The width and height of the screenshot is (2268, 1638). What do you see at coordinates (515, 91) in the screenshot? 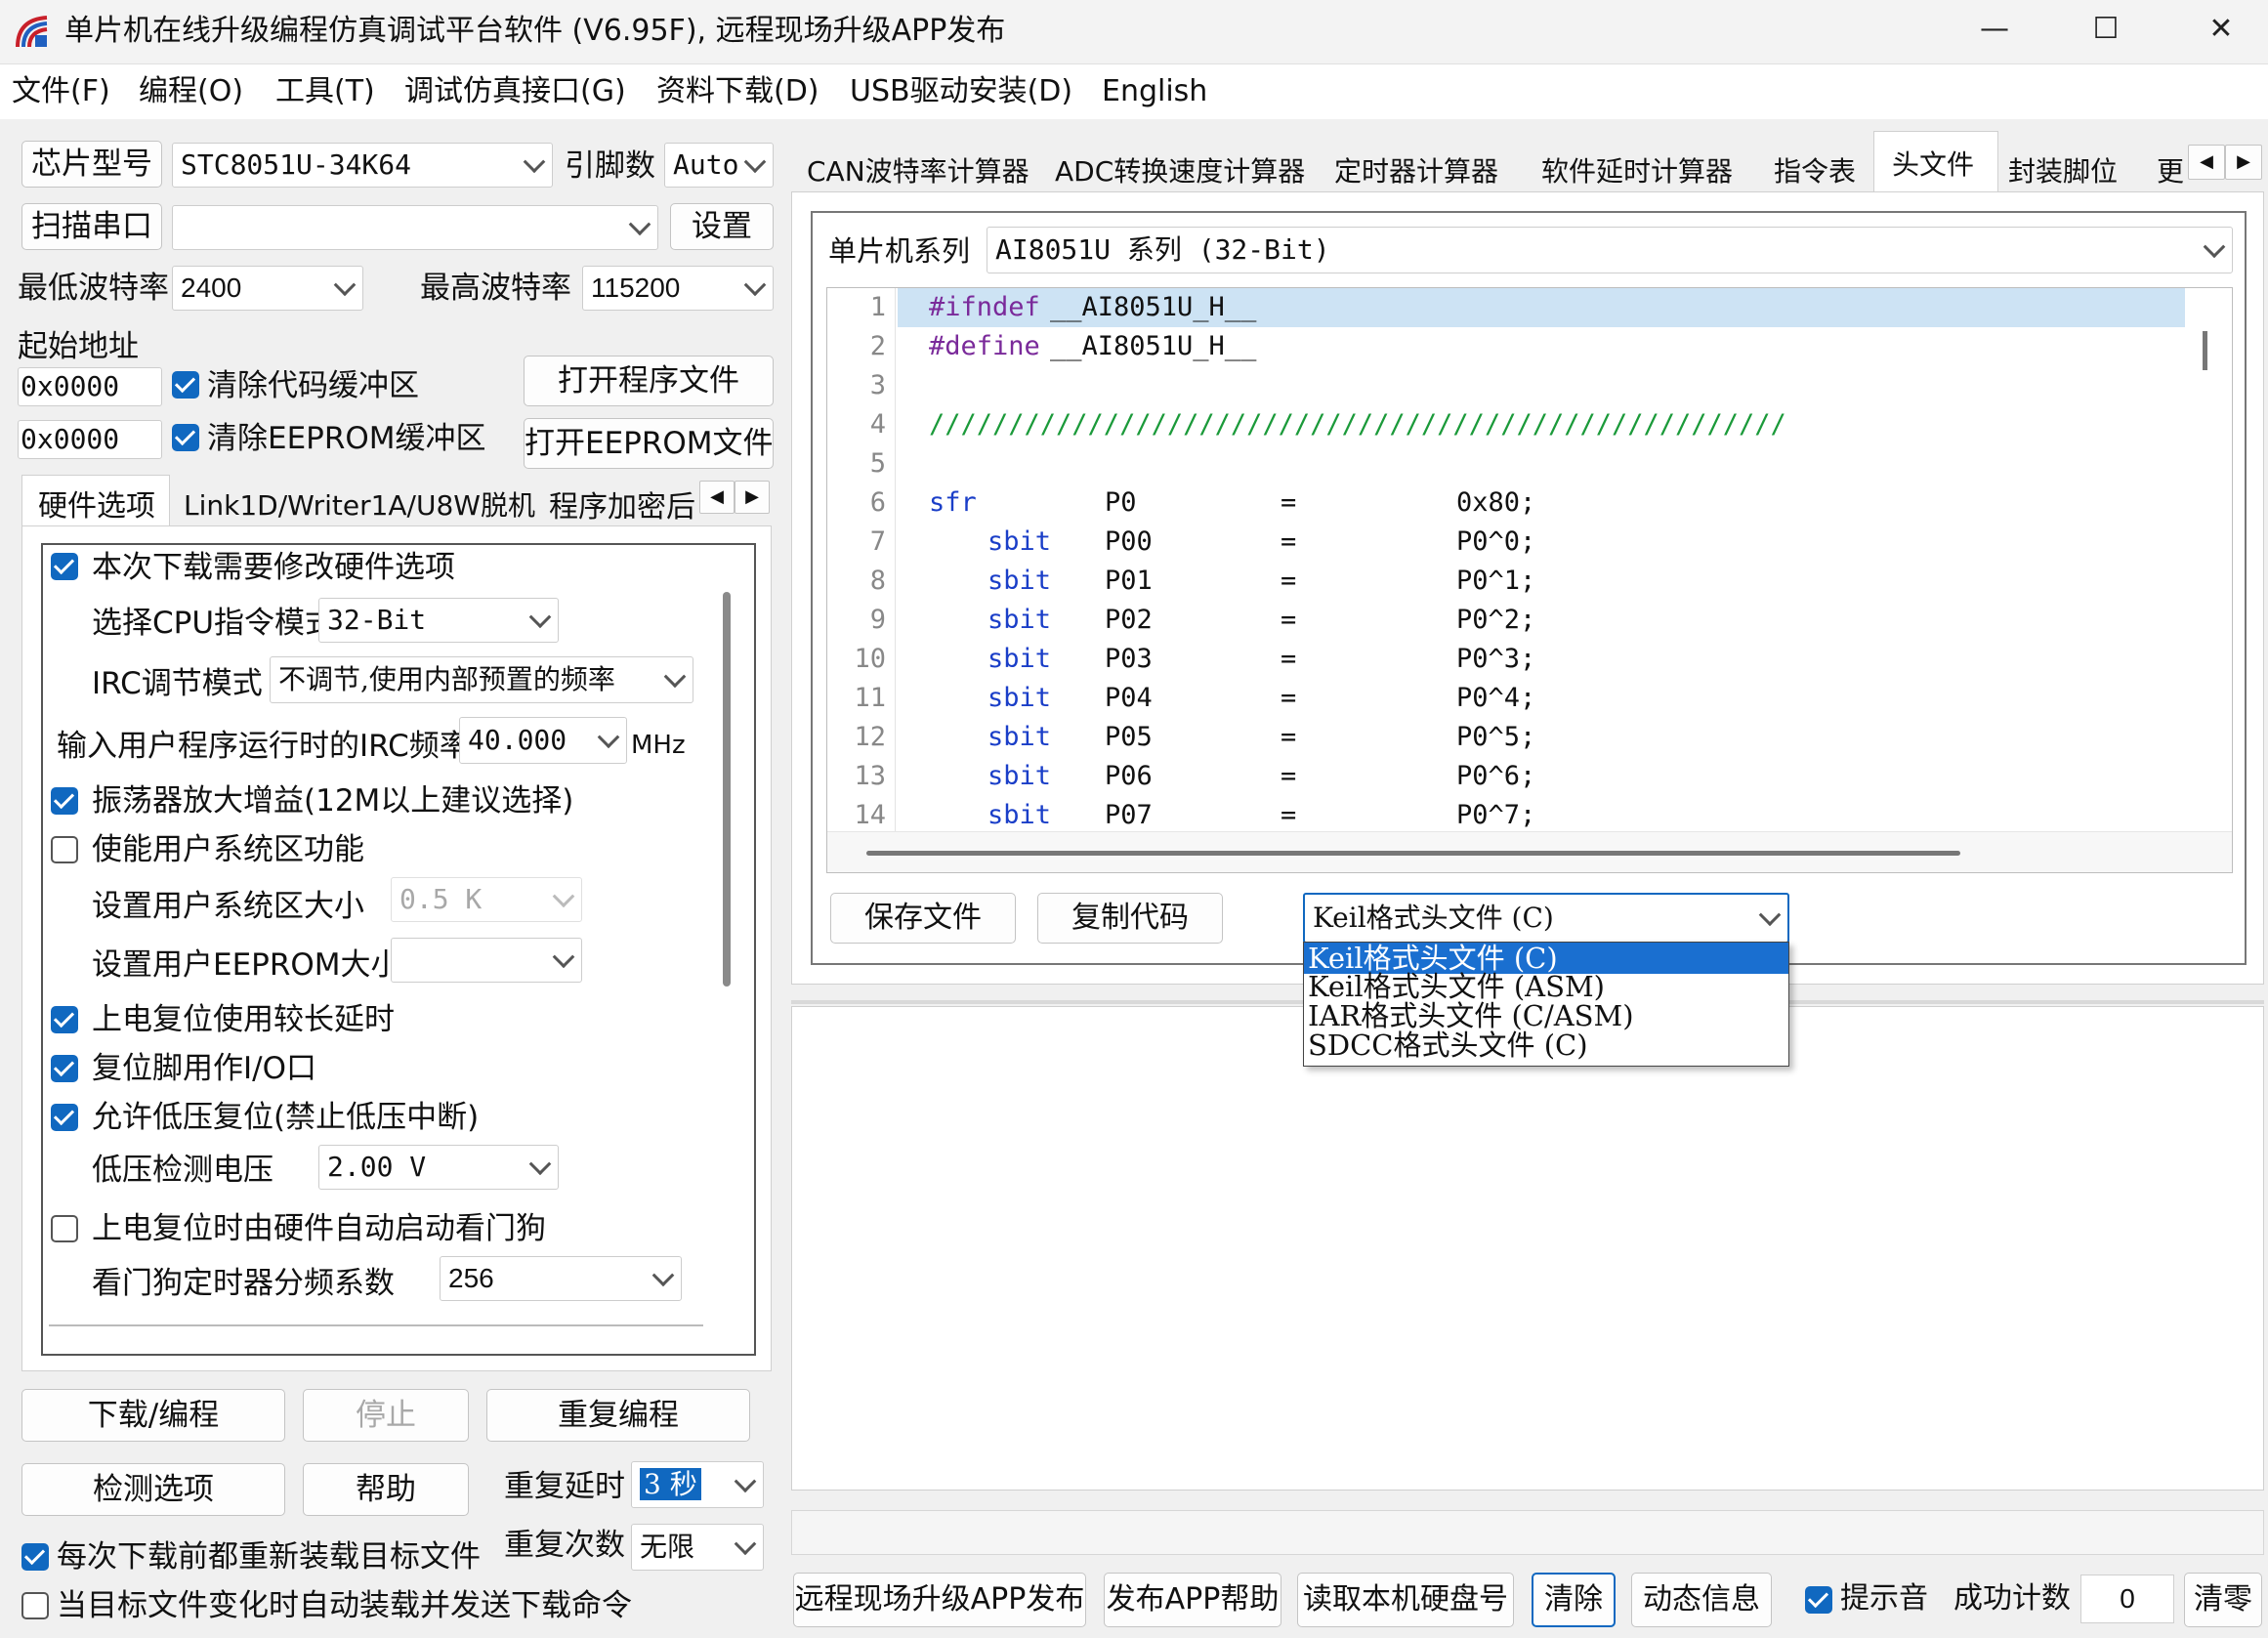
I see `menu-debug-interface: 调试仿真接口(G)` at bounding box center [515, 91].